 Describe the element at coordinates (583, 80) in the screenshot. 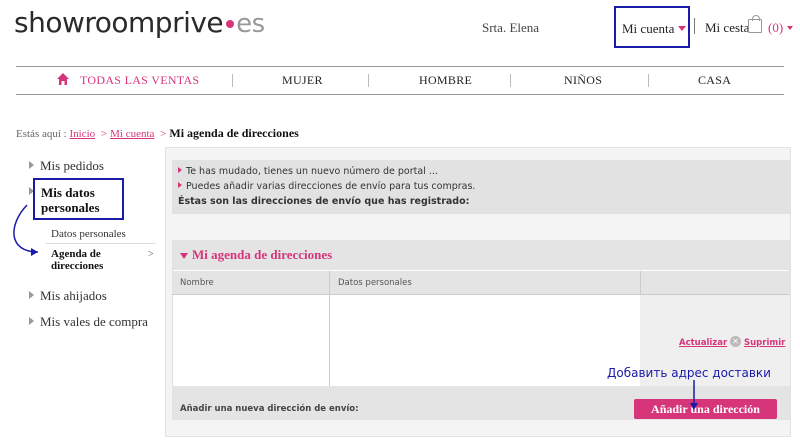

I see `nav-item-ninos: NIÑOS` at that location.